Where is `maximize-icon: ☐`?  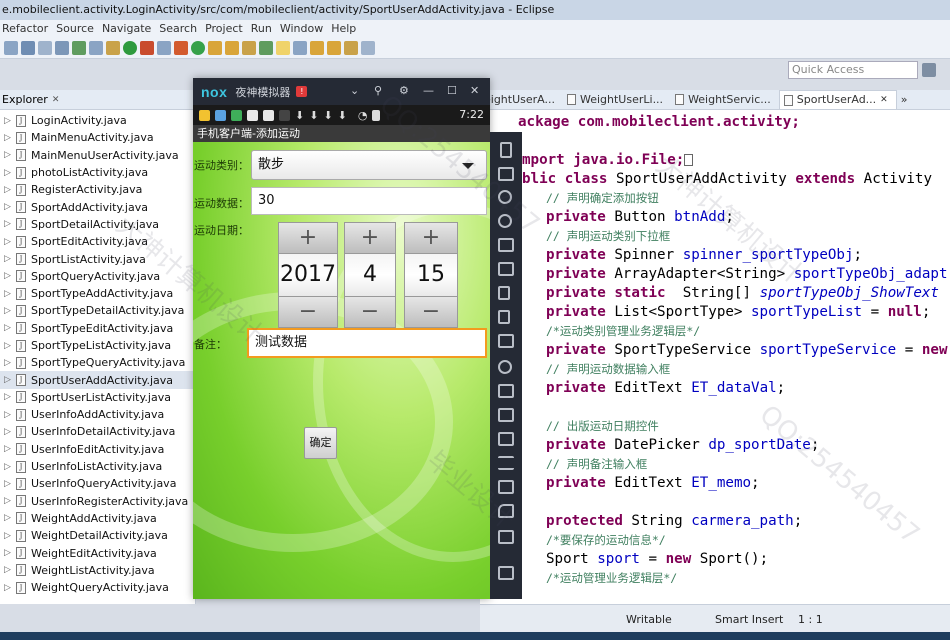 maximize-icon: ☐ is located at coordinates (452, 90).